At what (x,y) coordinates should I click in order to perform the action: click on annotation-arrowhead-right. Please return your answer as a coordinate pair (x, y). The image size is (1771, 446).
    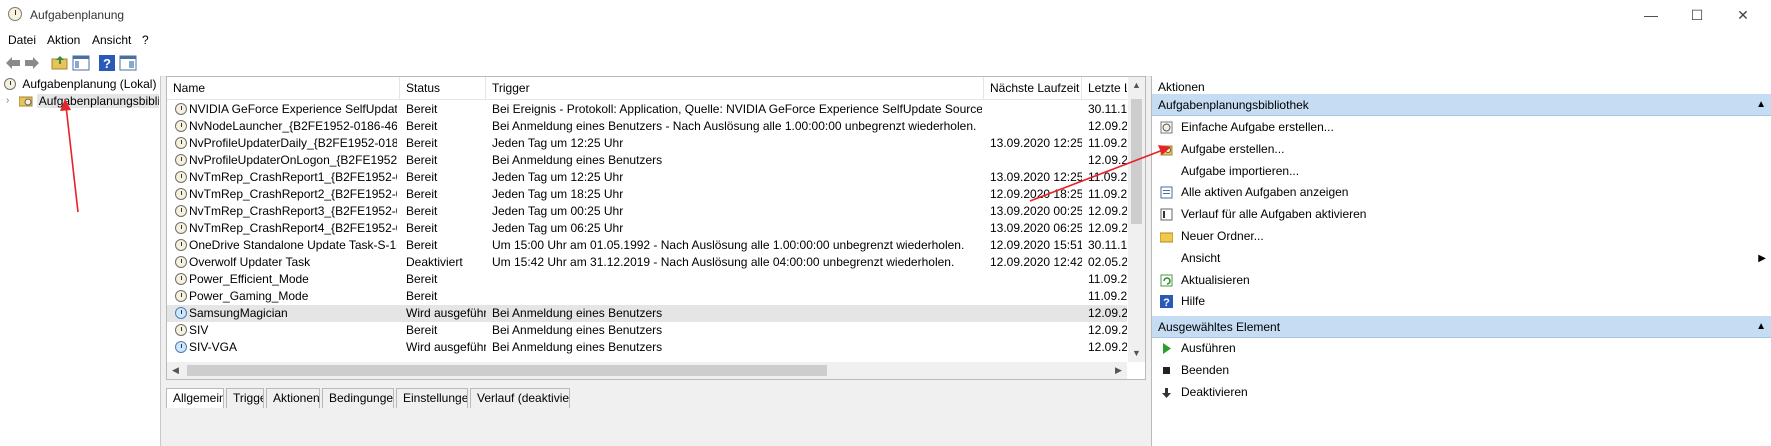
    Looking at the image, I should click on (1164, 150).